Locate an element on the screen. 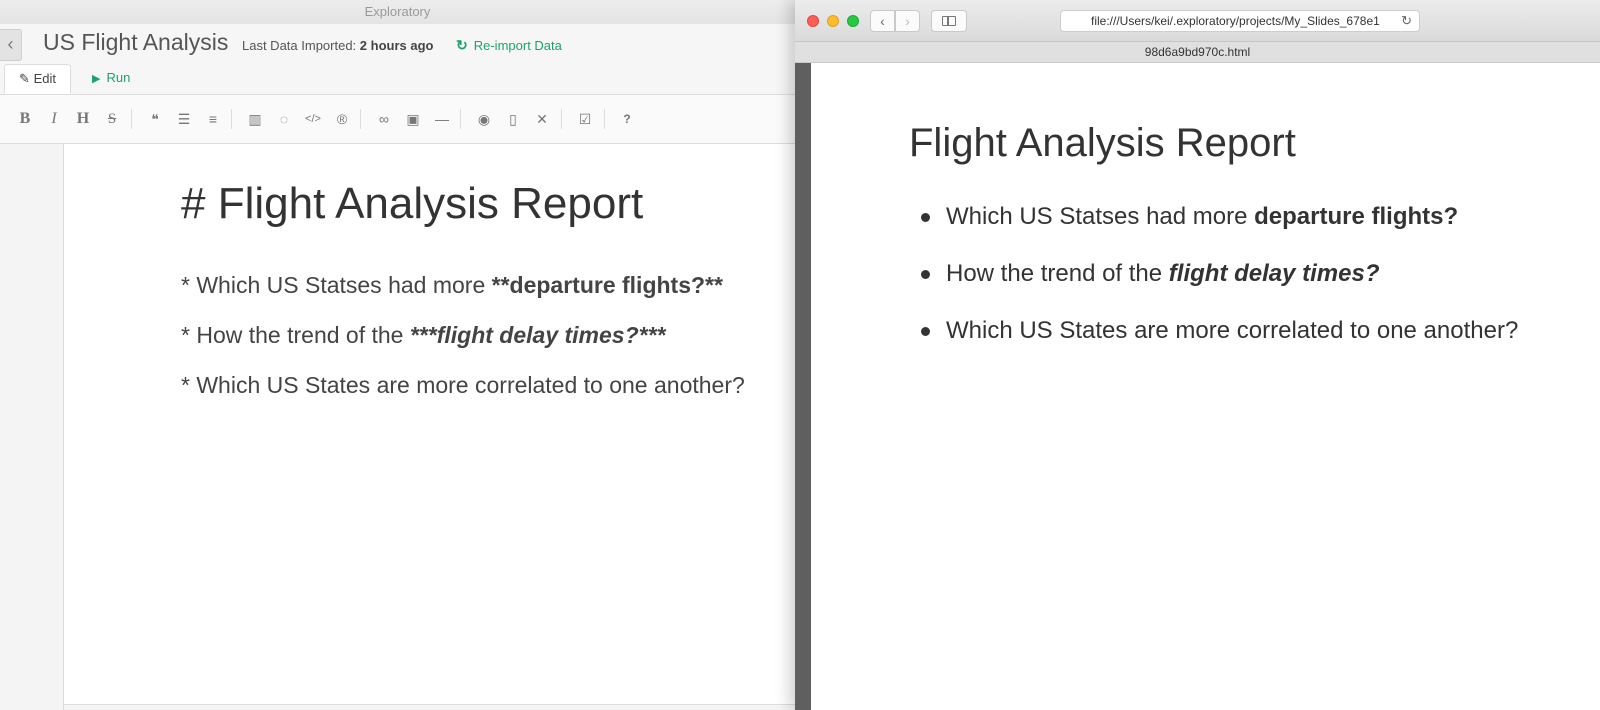 The width and height of the screenshot is (1600, 710). link-icon: ∞ is located at coordinates (384, 119).